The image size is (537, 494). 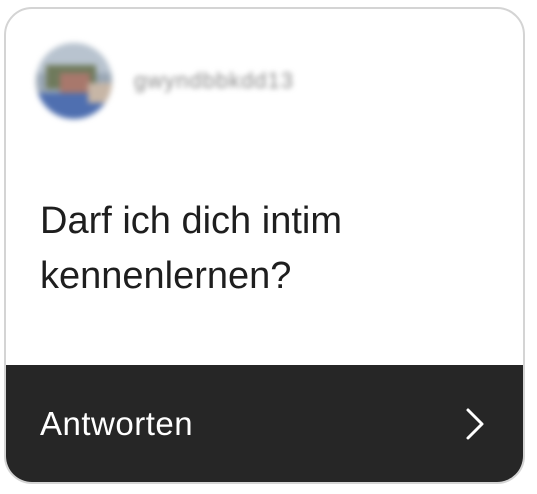 I want to click on reply-label: Antworten, so click(x=117, y=423).